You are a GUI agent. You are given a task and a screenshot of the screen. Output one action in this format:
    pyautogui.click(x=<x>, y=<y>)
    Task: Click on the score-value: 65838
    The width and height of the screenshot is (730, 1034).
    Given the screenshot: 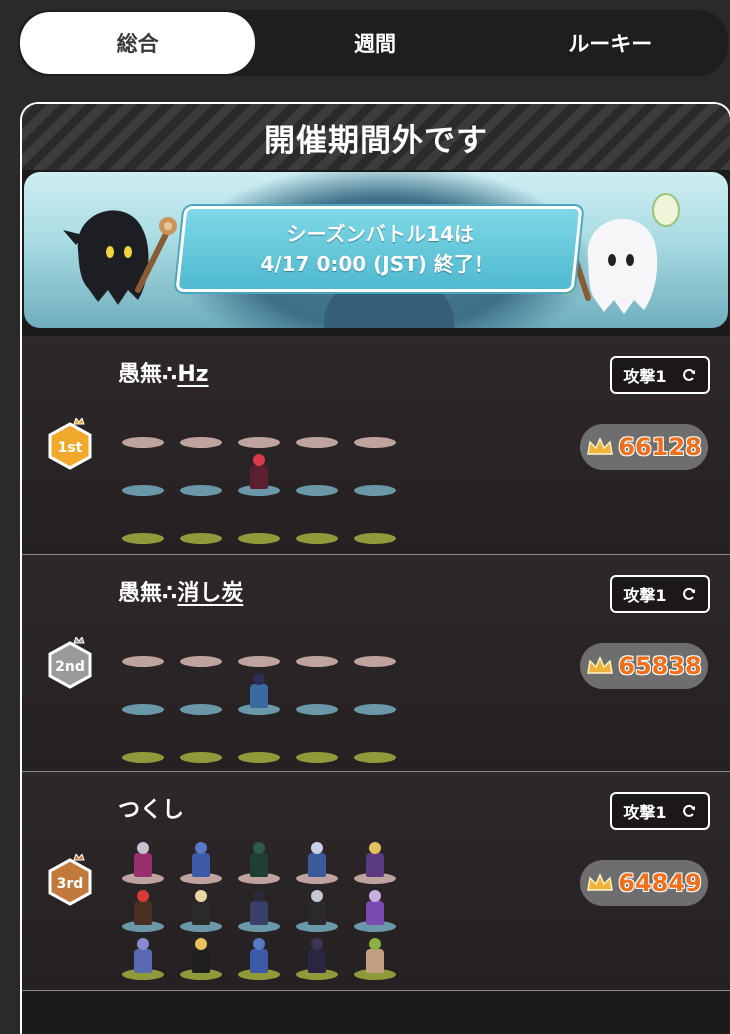 What is the action you would take?
    pyautogui.click(x=660, y=666)
    